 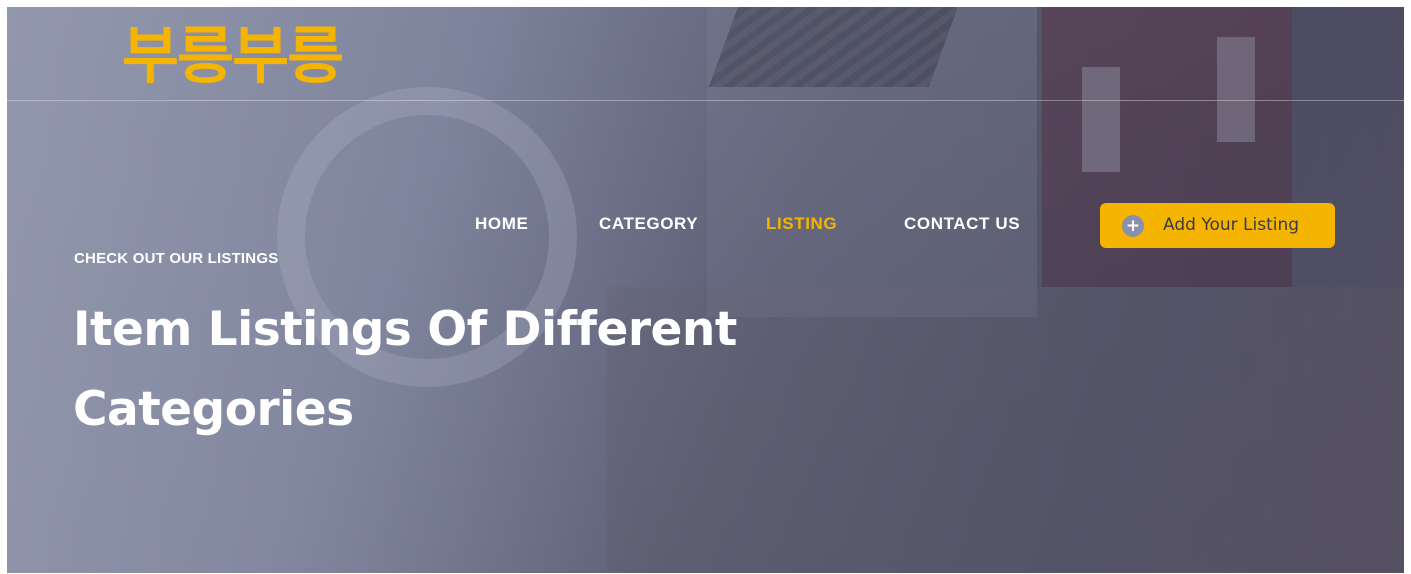 What do you see at coordinates (501, 224) in the screenshot?
I see `nav-item-home: HOME` at bounding box center [501, 224].